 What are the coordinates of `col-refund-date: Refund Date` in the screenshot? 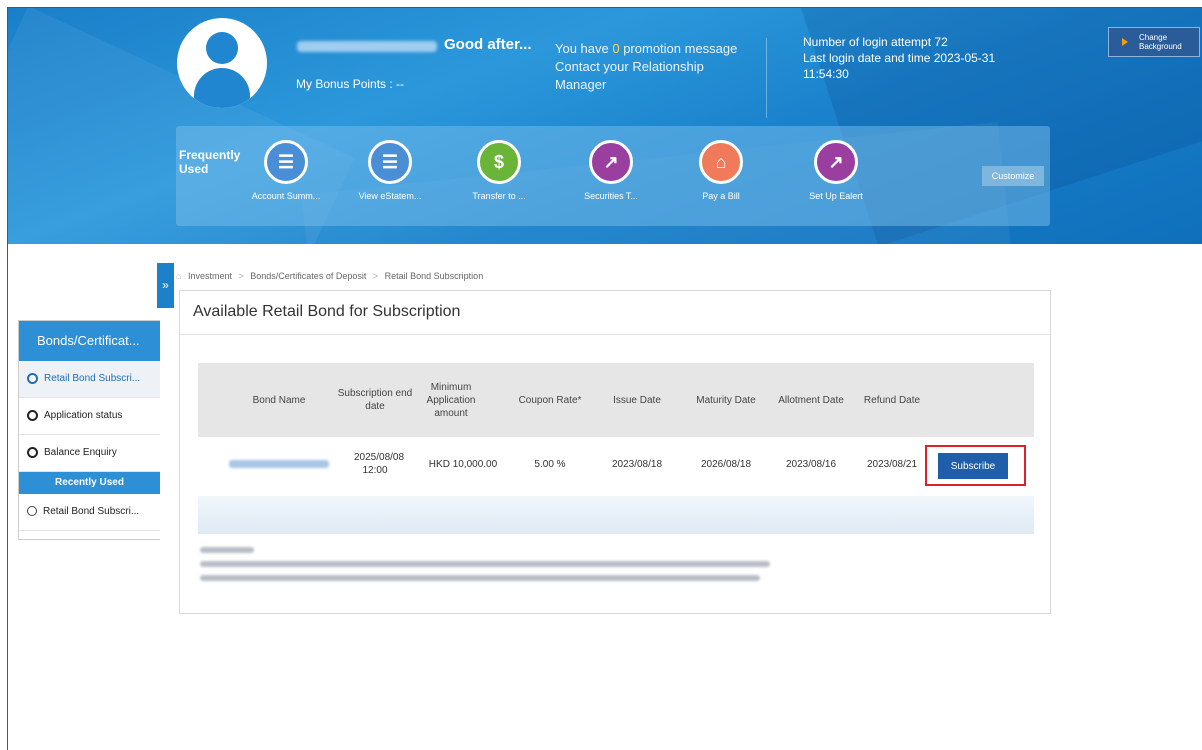 It's located at (892, 400).